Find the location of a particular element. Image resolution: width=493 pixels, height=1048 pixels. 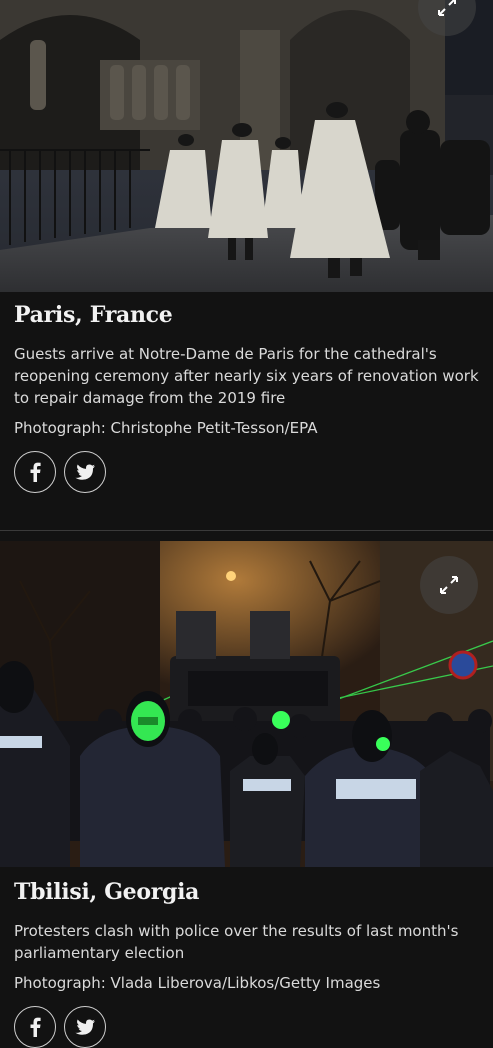

divider is located at coordinates (246, 530).